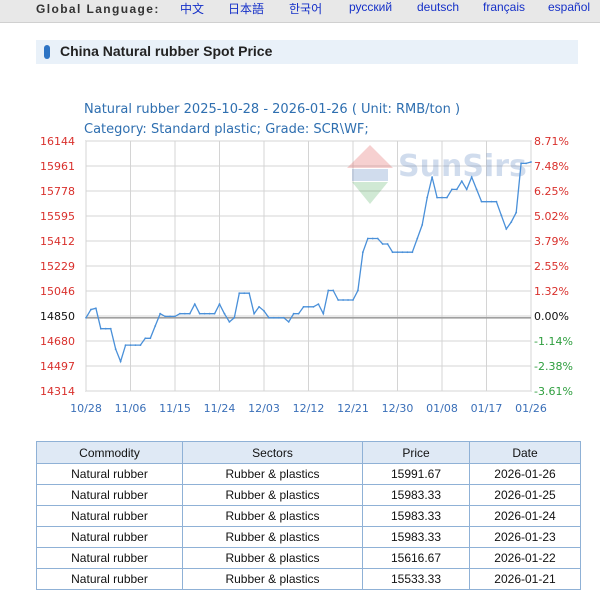 The image size is (600, 600). What do you see at coordinates (416, 452) in the screenshot?
I see `column-header-price: Price` at bounding box center [416, 452].